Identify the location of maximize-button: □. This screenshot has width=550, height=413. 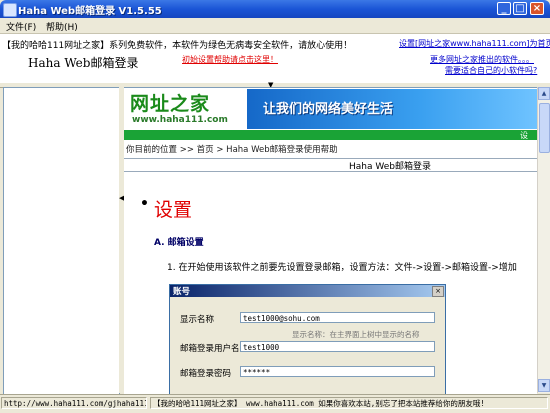
(520, 8).